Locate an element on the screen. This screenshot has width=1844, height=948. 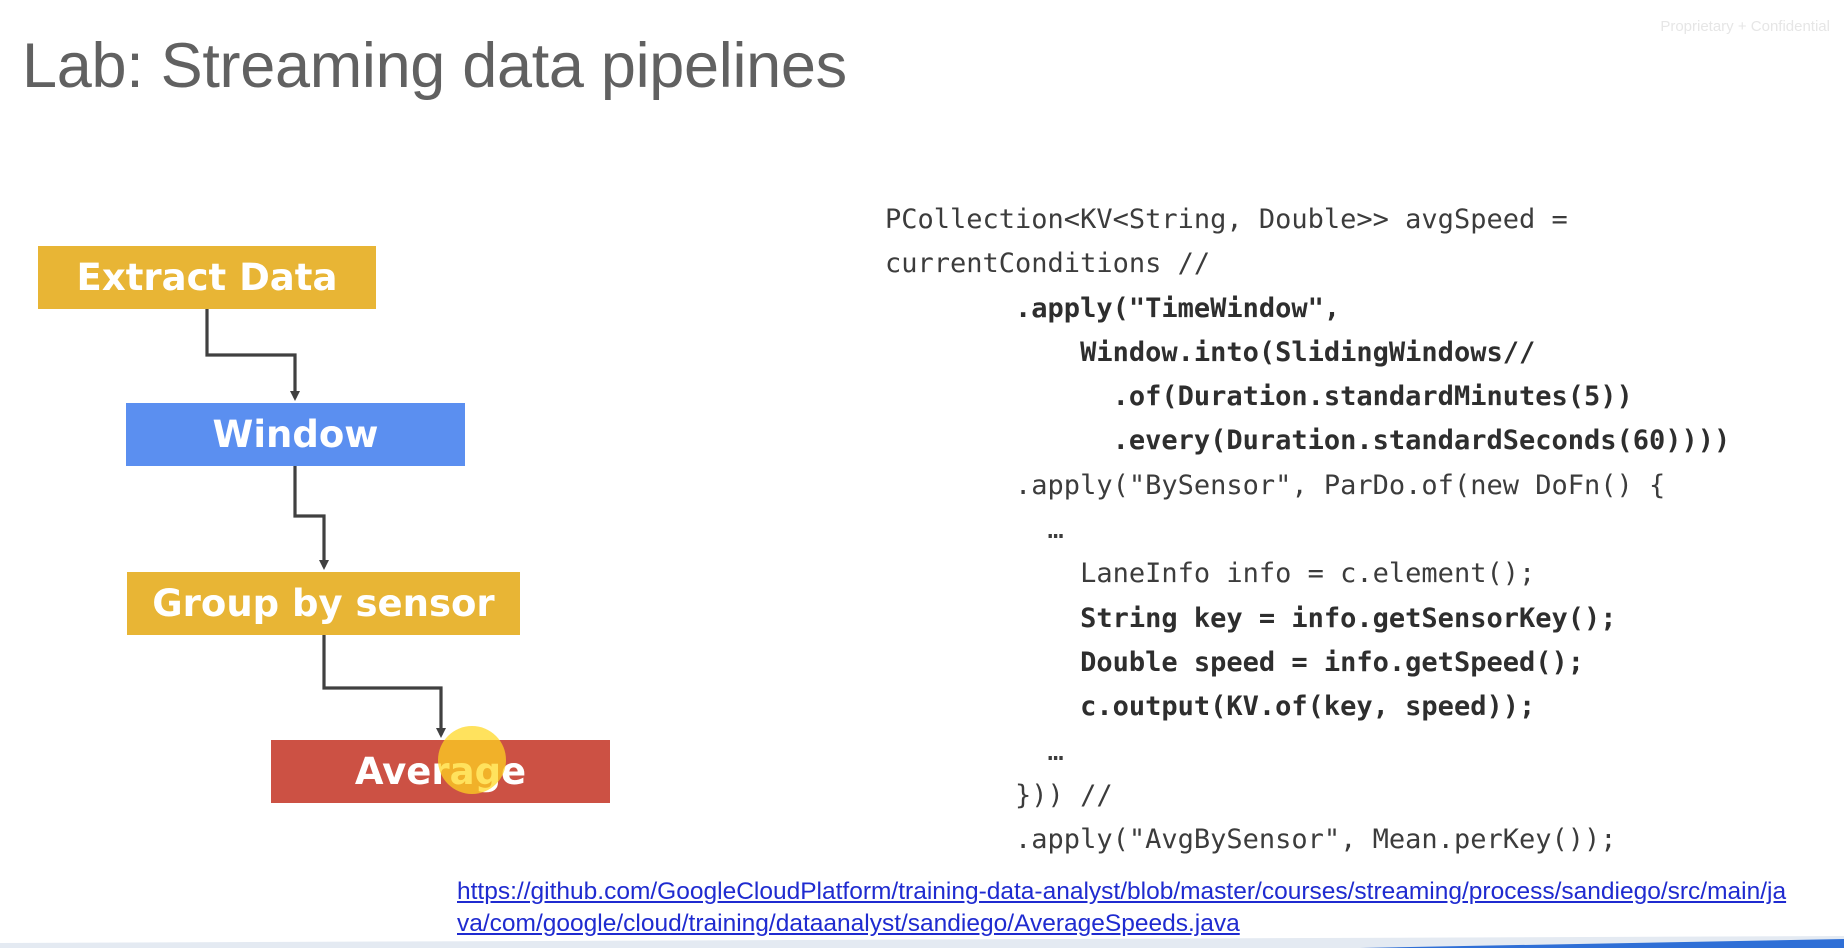
code-line: Window.into(SlidingWindows// is located at coordinates (1210, 352).